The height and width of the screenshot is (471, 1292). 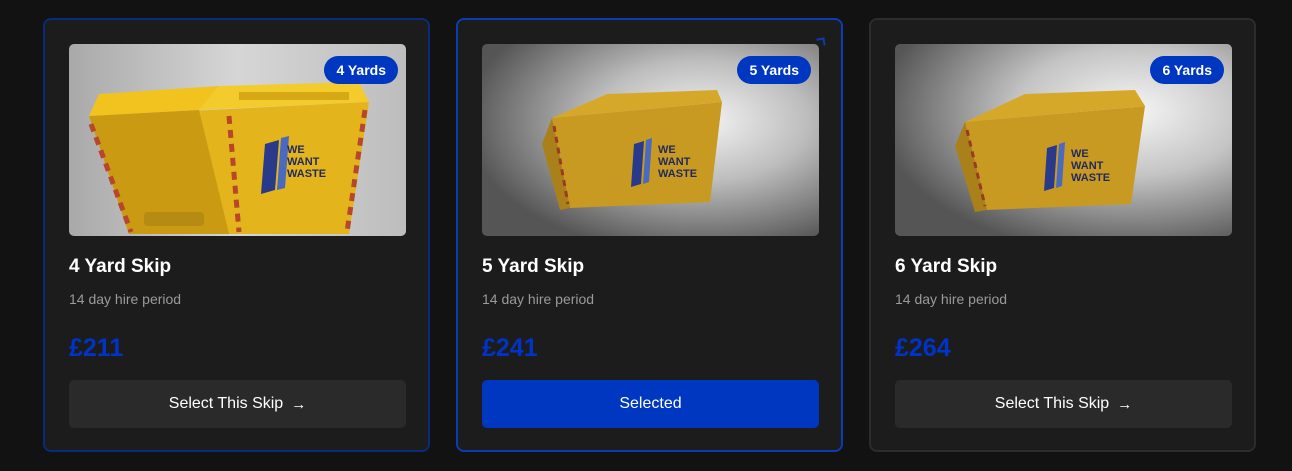 I want to click on skip-image-5-yard: WE WANT WASTE 5 Yards, so click(x=650, y=140).